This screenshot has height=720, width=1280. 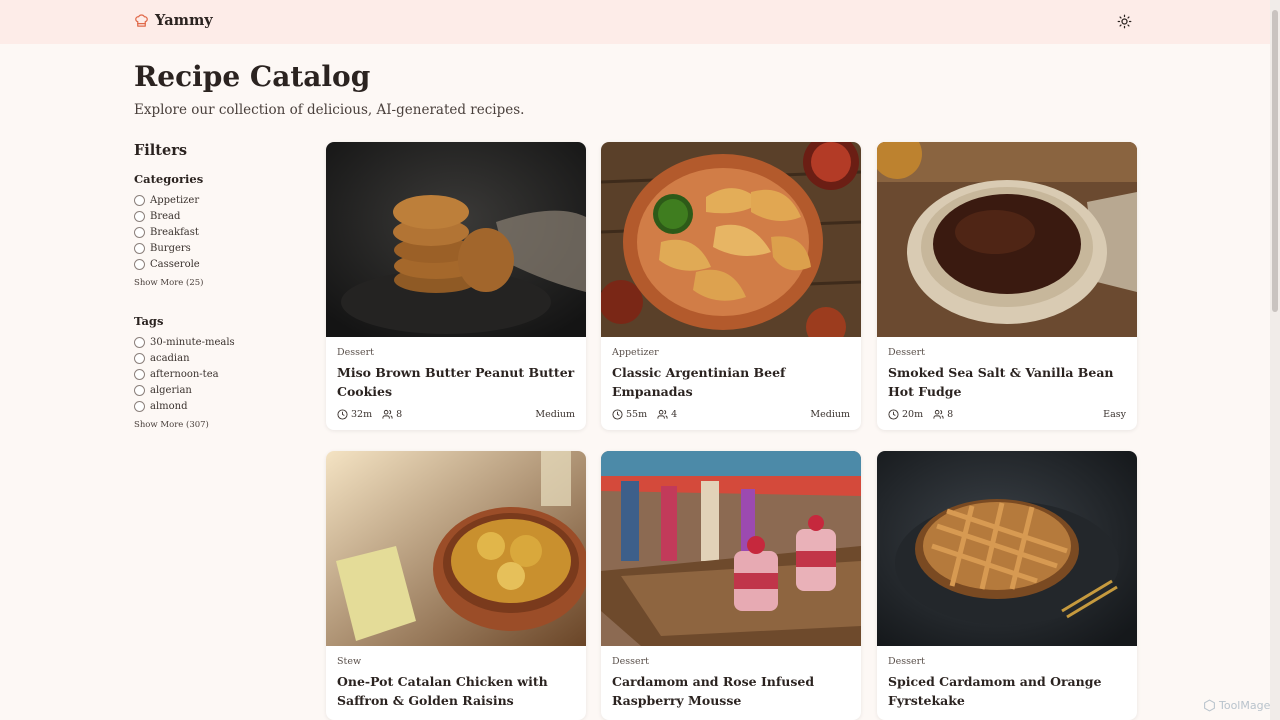 What do you see at coordinates (1007, 548) in the screenshot?
I see `recipe-image-fyrstekake` at bounding box center [1007, 548].